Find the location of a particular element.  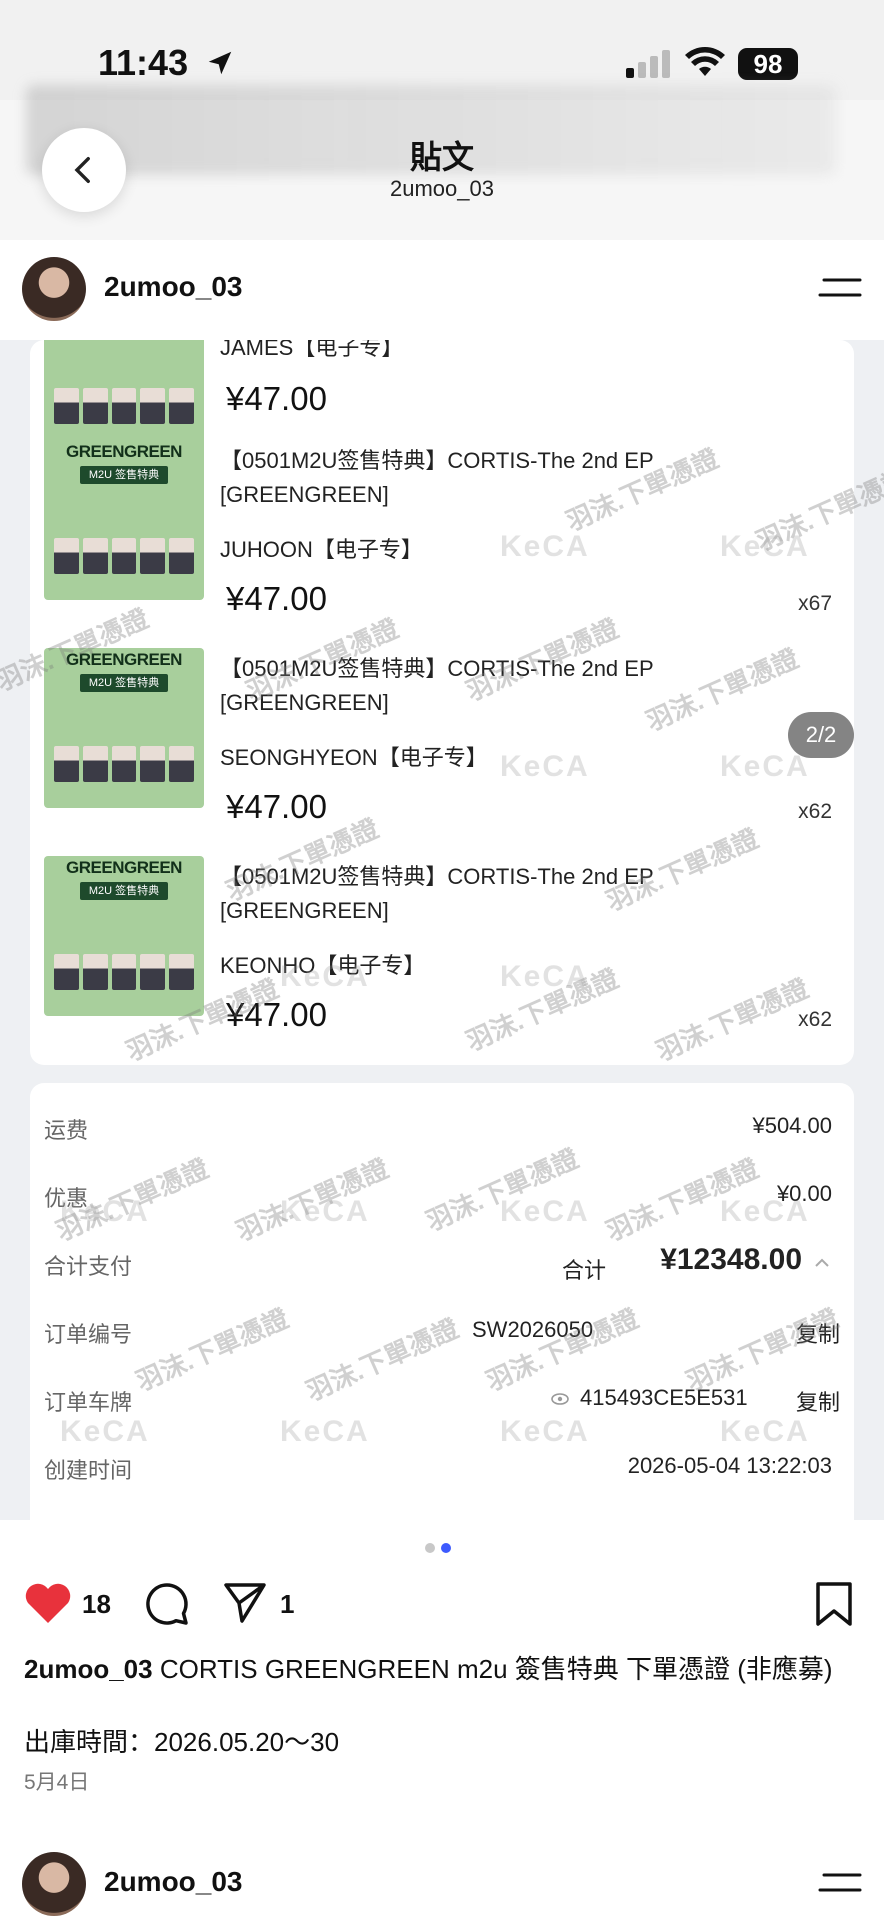

post-author-row: 2umoo_03 is located at coordinates (442, 292).